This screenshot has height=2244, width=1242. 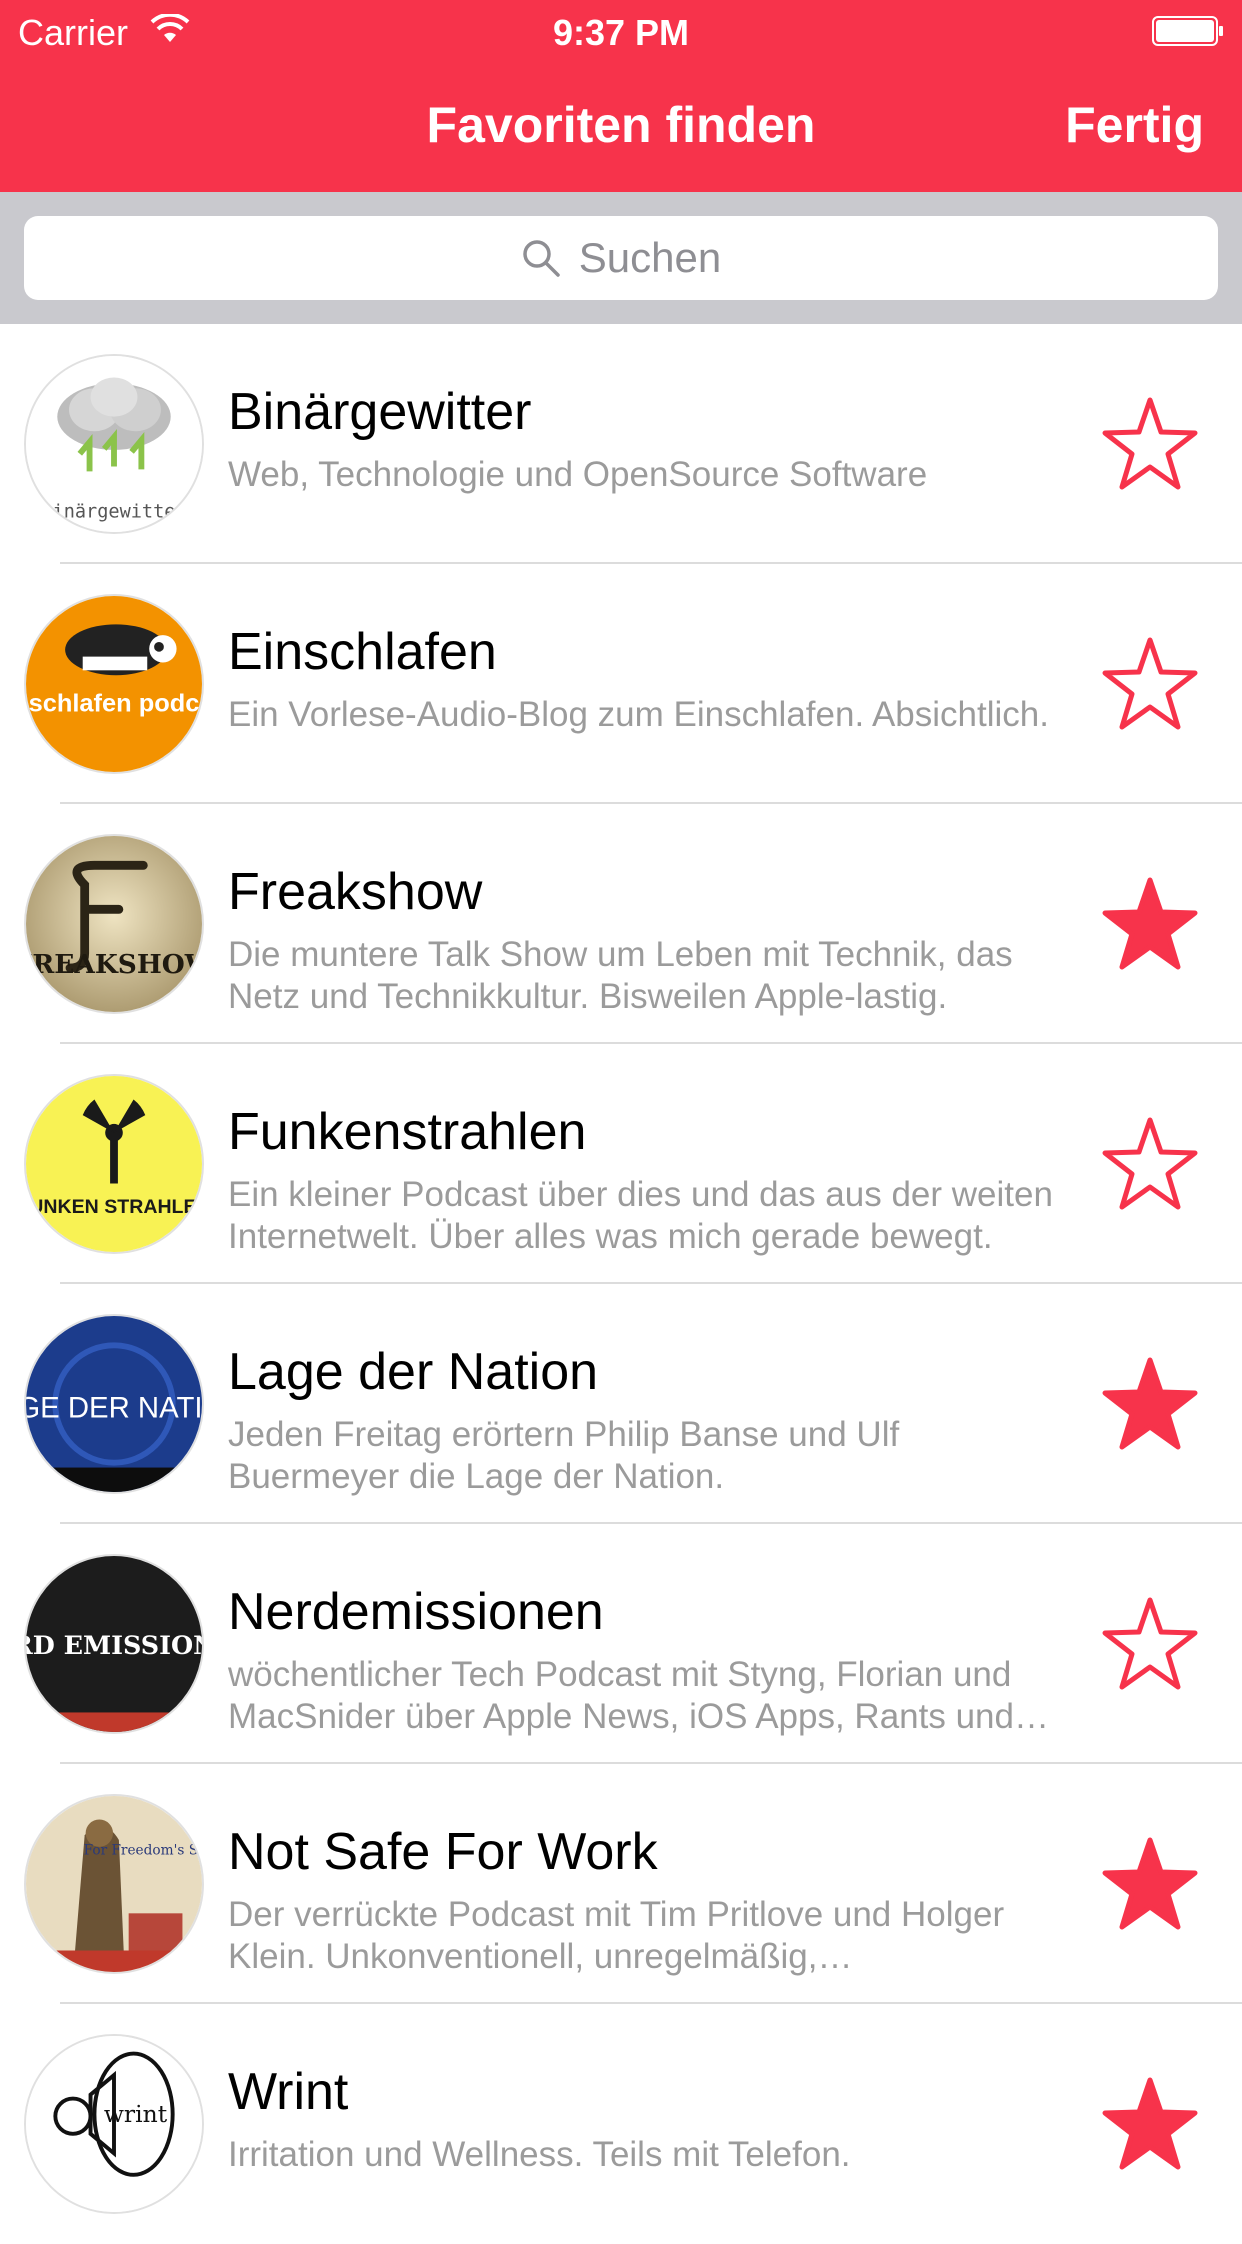 What do you see at coordinates (114, 964) in the screenshot?
I see `artwork-text: FREAKSHOW` at bounding box center [114, 964].